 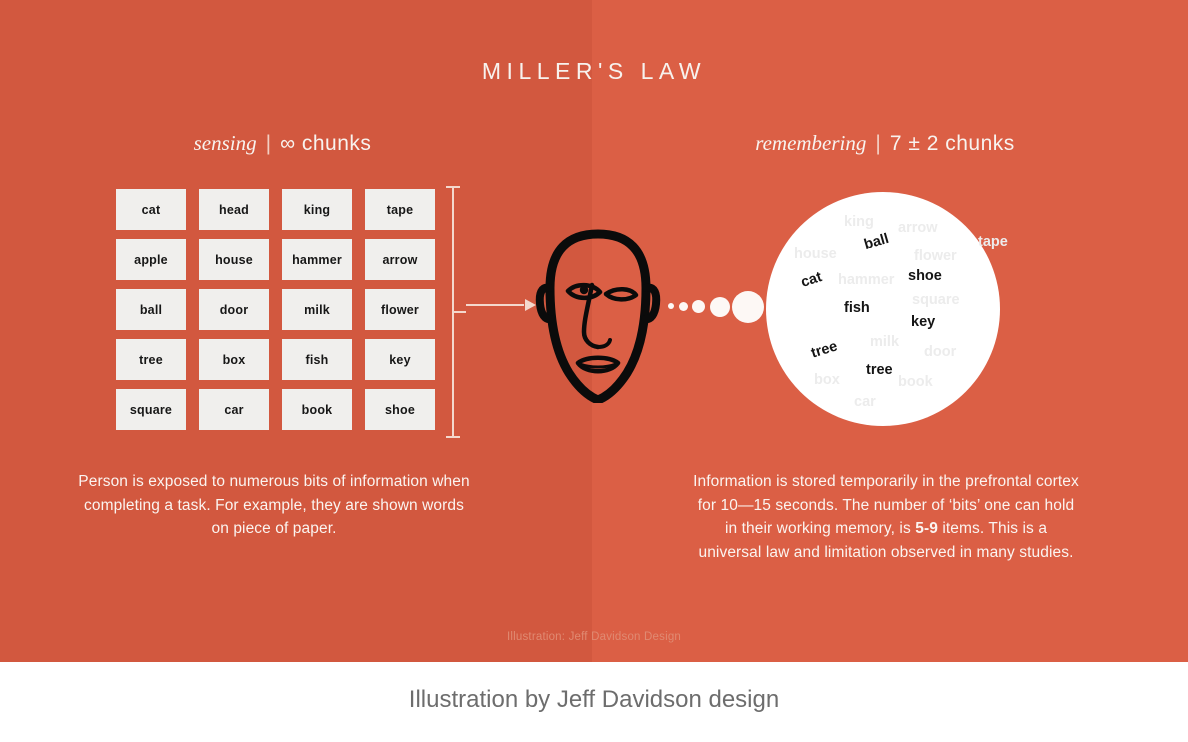 I want to click on bracket-mid-tick, so click(x=459, y=312).